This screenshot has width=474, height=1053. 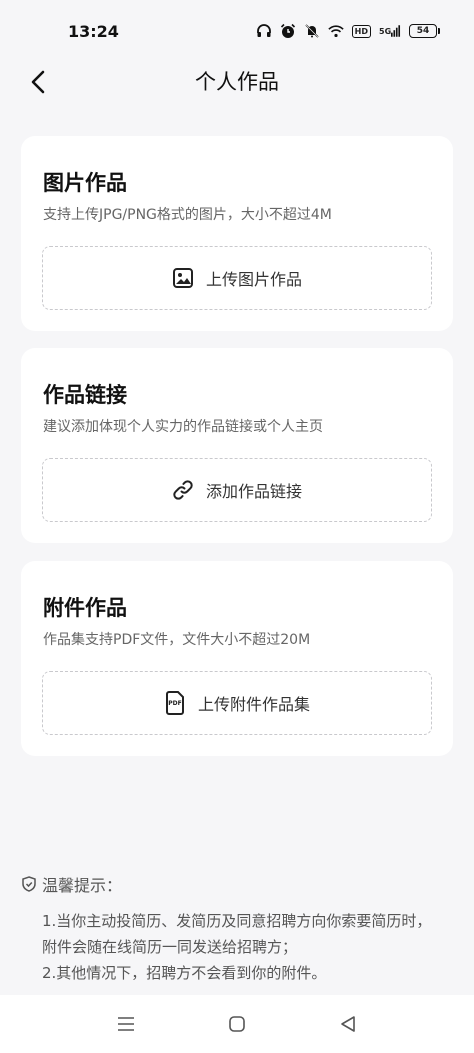 What do you see at coordinates (264, 31) in the screenshot?
I see `headphones-icon` at bounding box center [264, 31].